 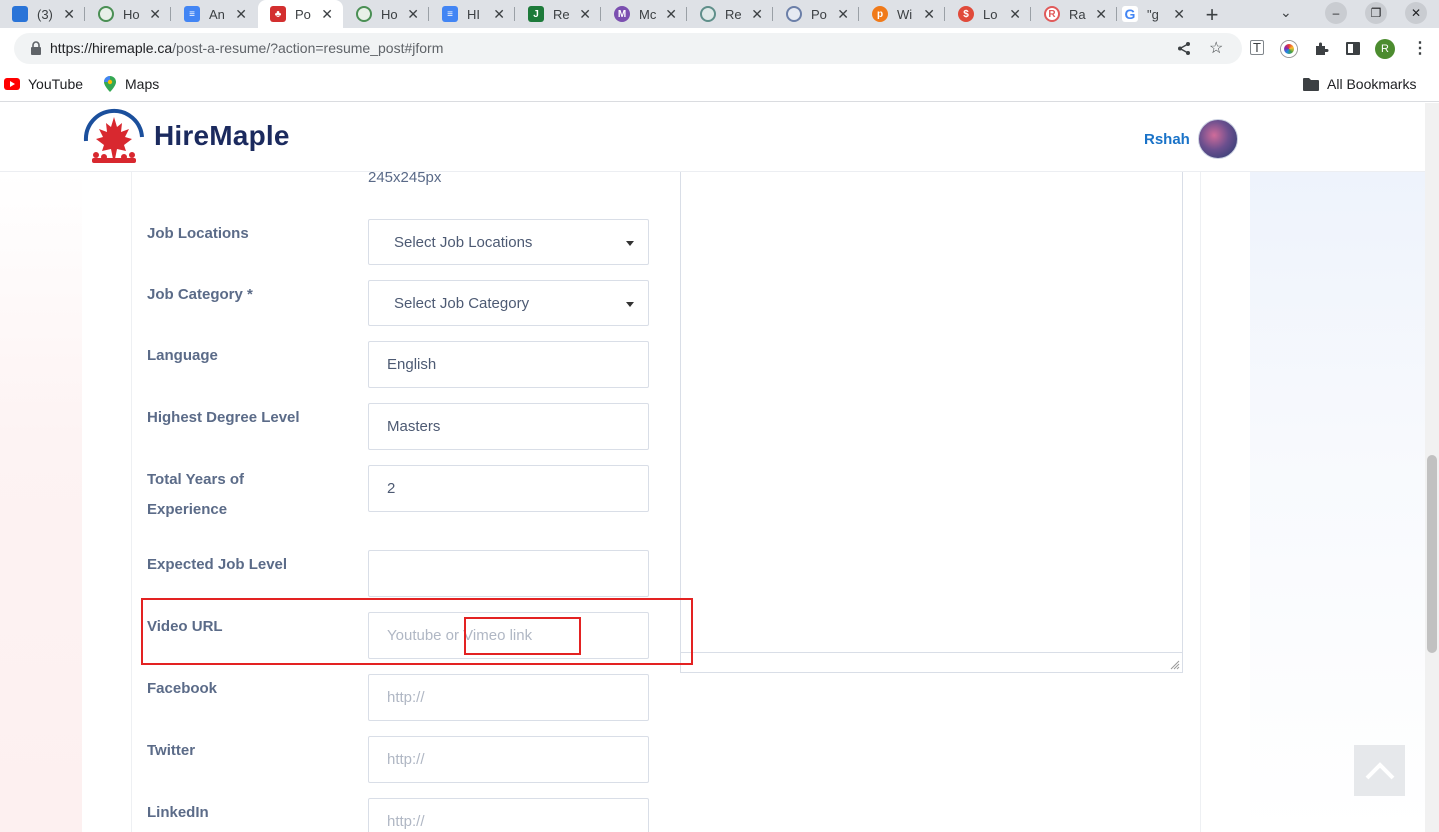 I want to click on language-input: English, so click(x=508, y=364).